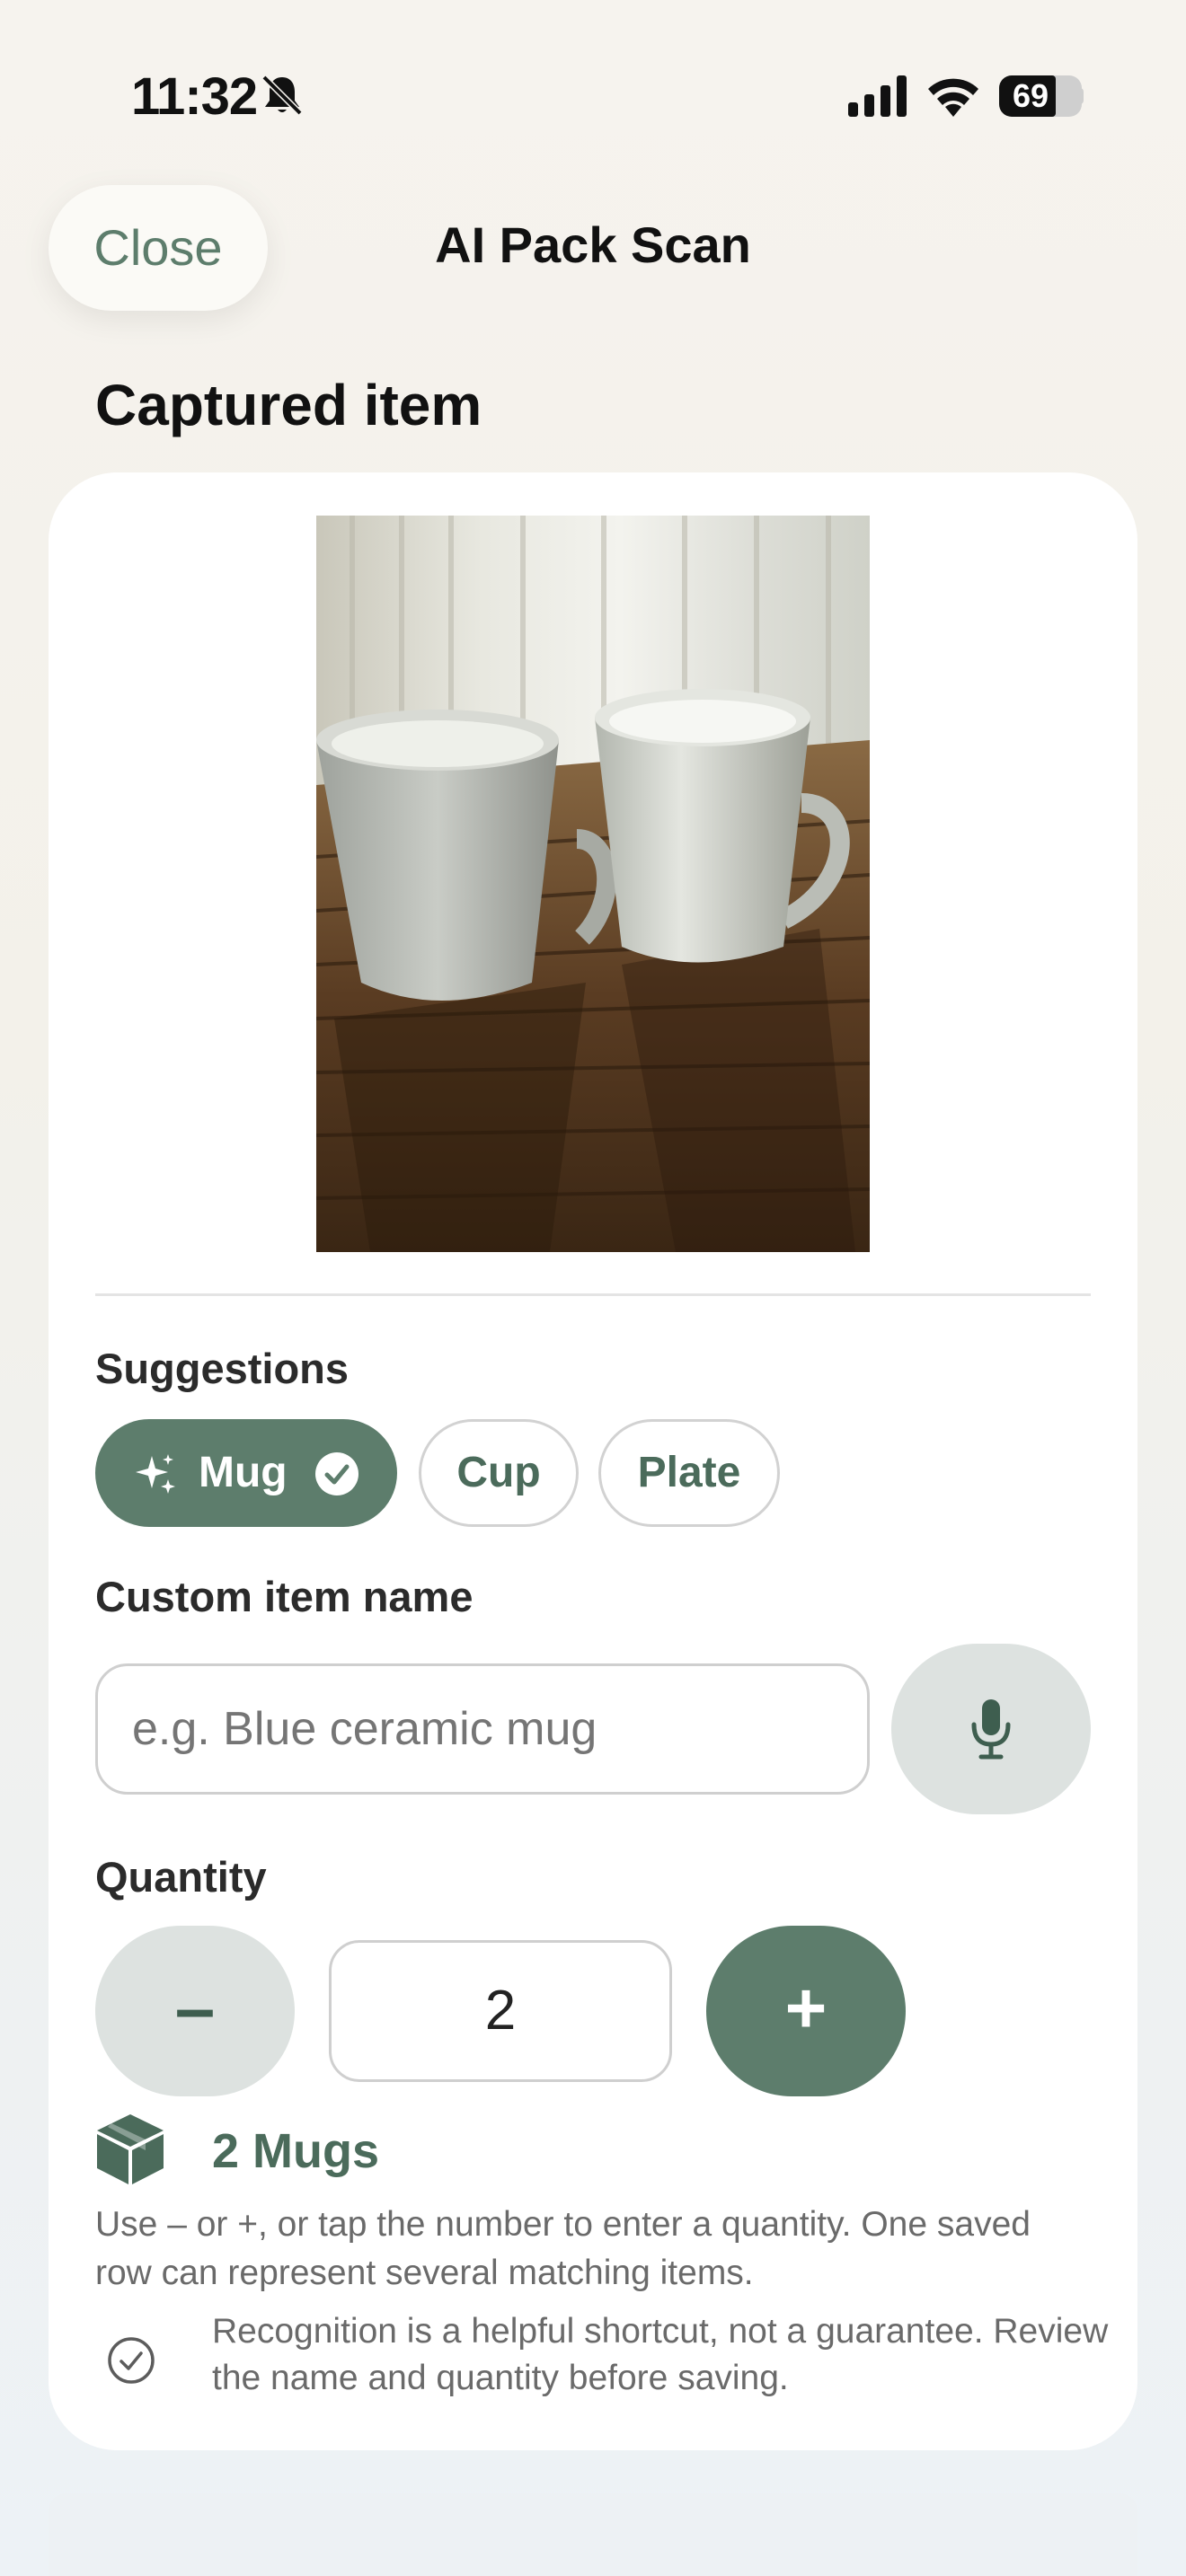 This screenshot has width=1186, height=2576. I want to click on custom-name-input, so click(482, 1729).